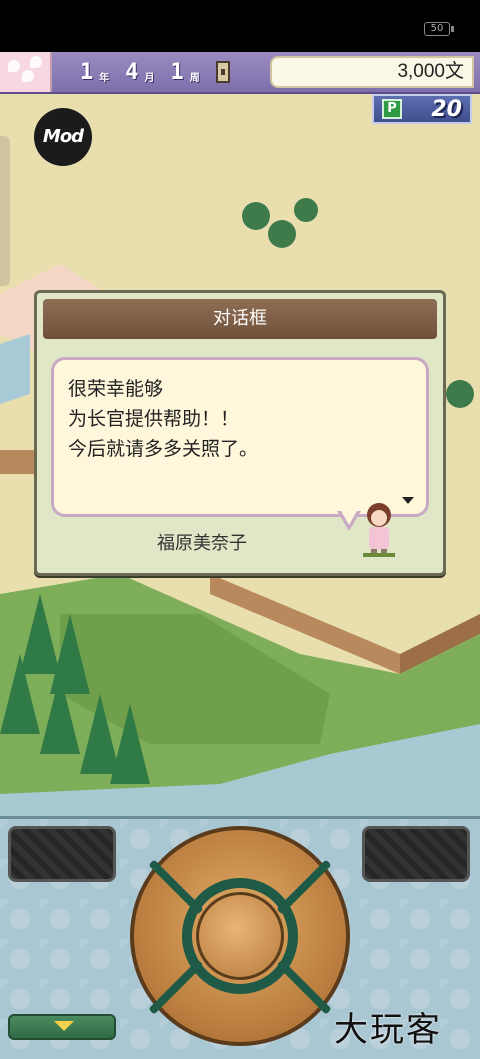 The height and width of the screenshot is (1059, 480). Describe the element at coordinates (163, 419) in the screenshot. I see `dialog-text: 很荣幸能够 为长官提供帮助！！ 今后就请多多关照了。` at that location.